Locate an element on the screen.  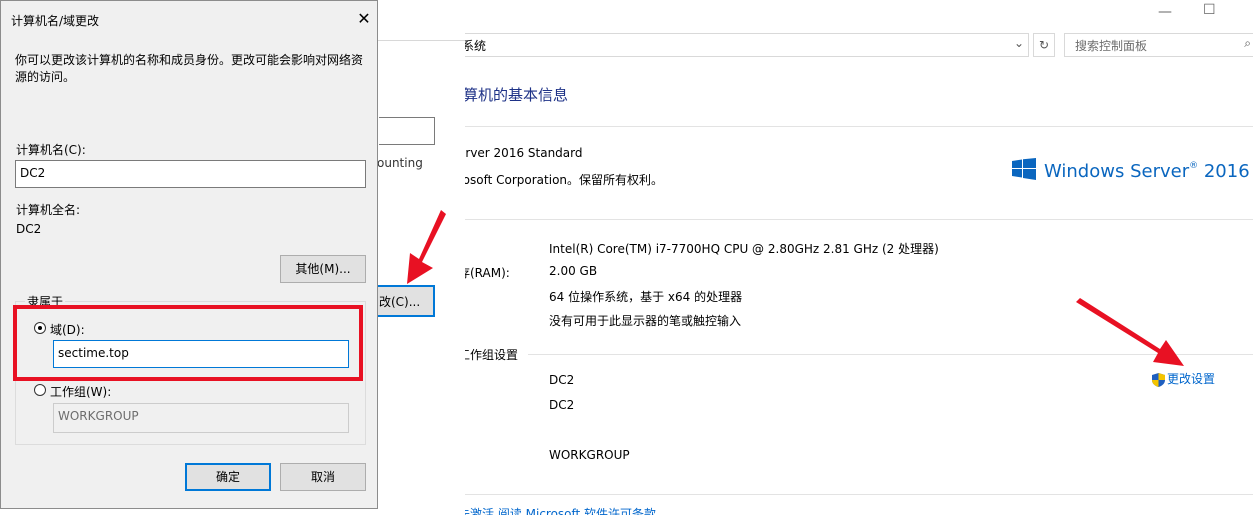
cancel-button: 取消 is located at coordinates (323, 477).